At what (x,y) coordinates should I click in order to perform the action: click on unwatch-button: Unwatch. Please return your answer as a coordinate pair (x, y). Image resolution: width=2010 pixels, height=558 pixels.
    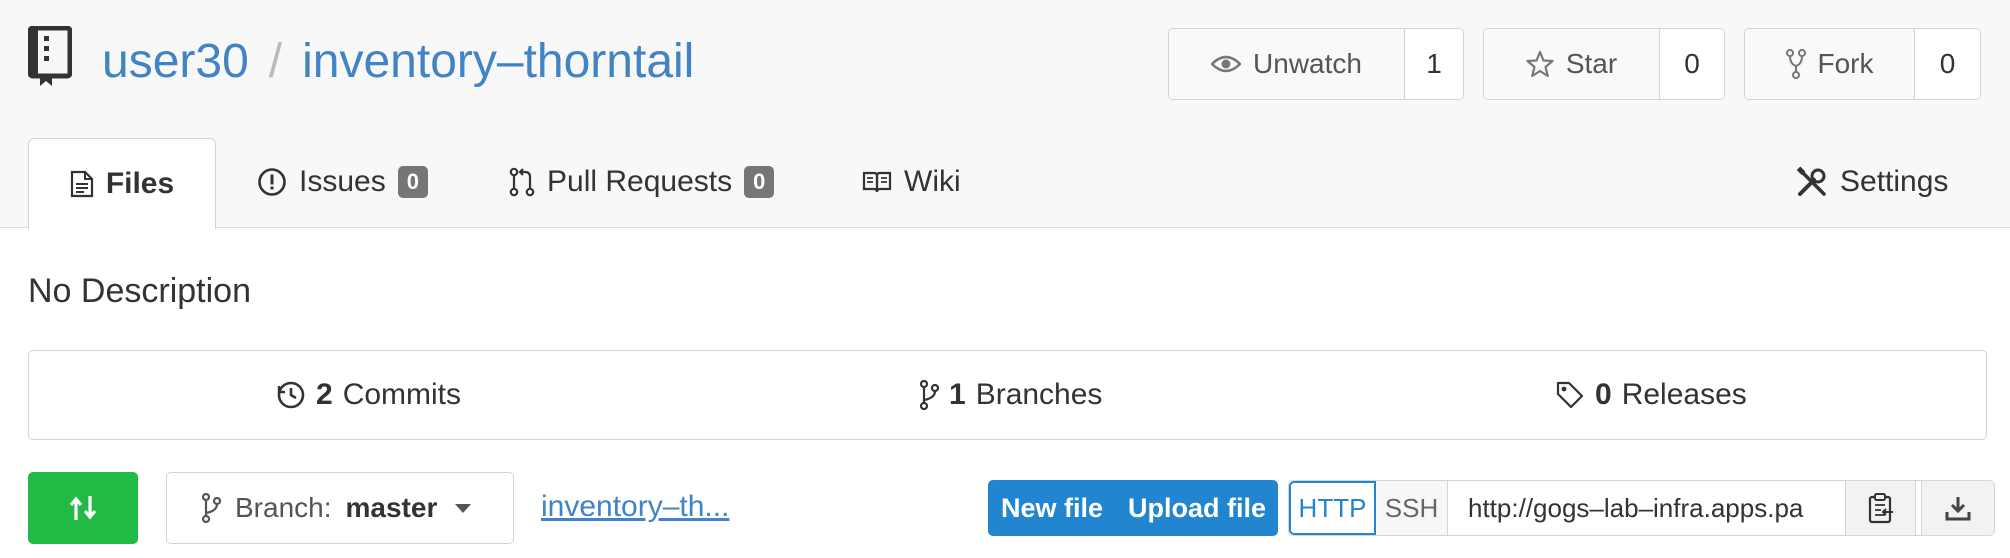
    Looking at the image, I should click on (1287, 64).